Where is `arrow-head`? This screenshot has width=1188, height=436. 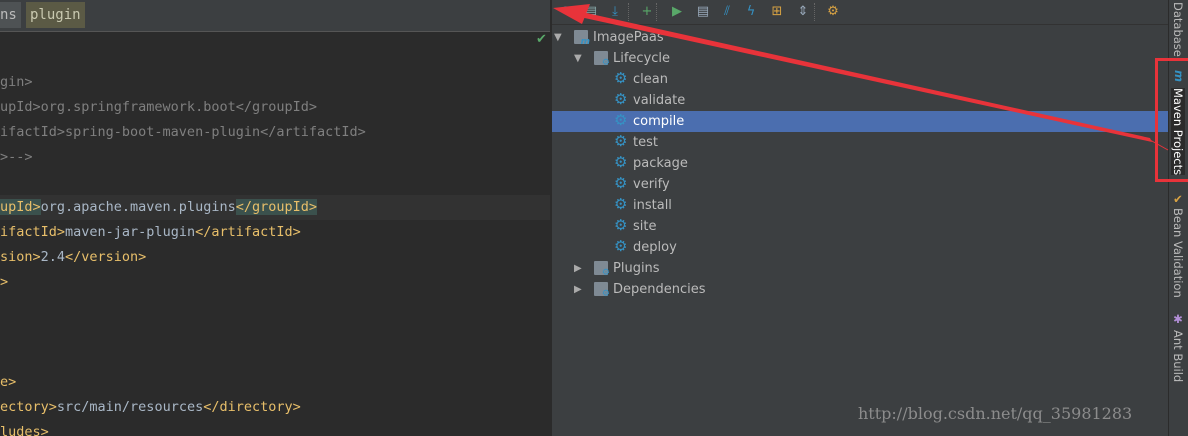
arrow-head is located at coordinates (571, 14).